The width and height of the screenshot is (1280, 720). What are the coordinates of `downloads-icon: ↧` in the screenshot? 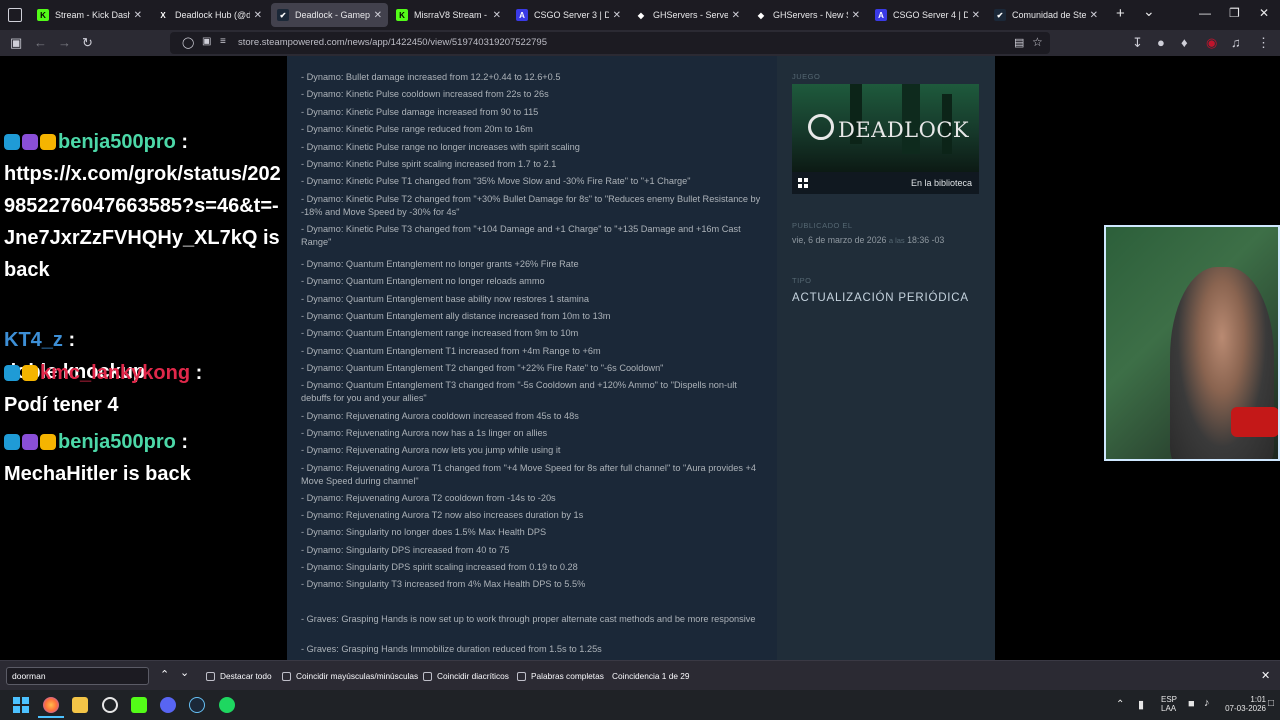 It's located at (1137, 43).